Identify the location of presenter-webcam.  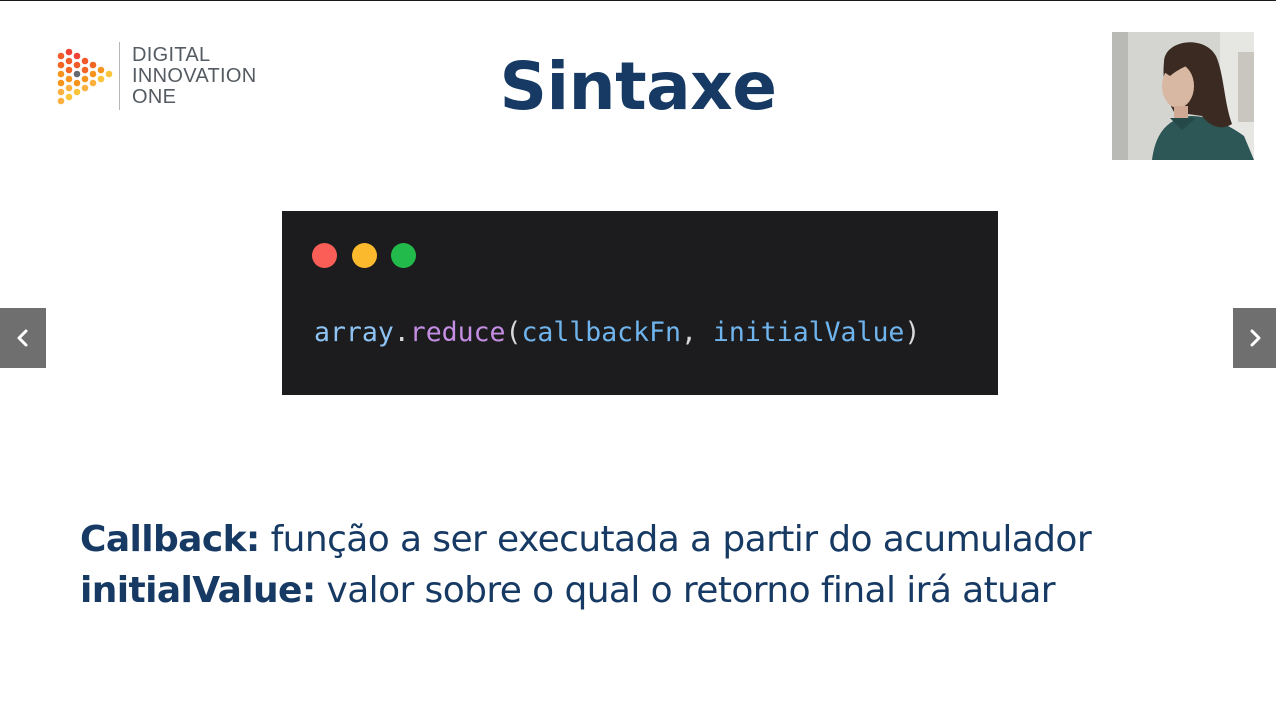
(1183, 96).